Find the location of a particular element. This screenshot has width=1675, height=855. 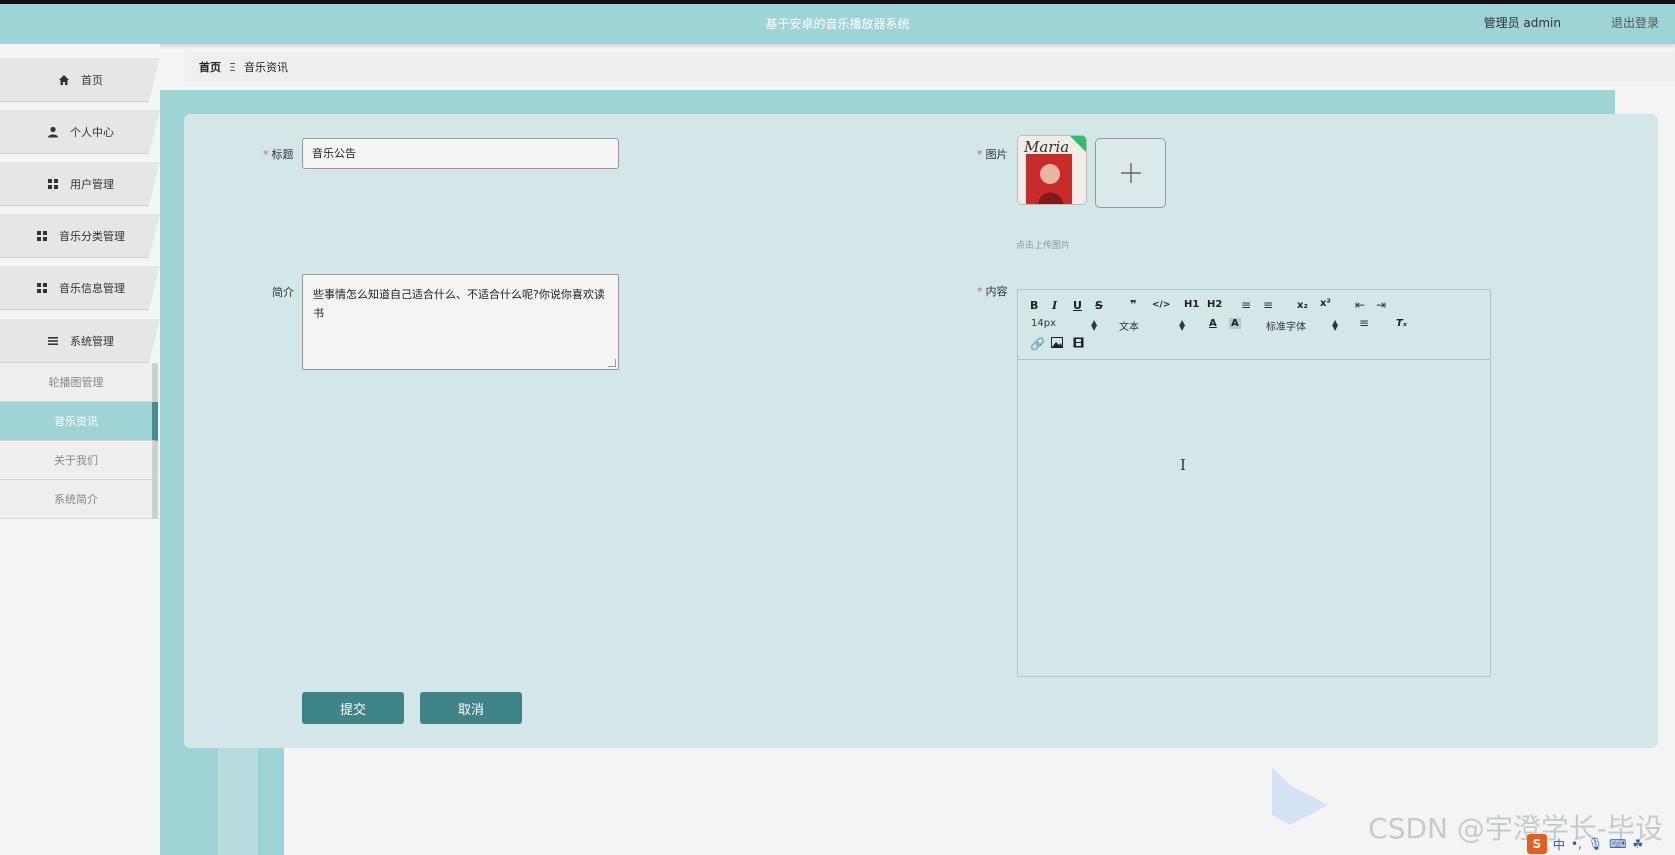

image-upload-button is located at coordinates (1130, 173).